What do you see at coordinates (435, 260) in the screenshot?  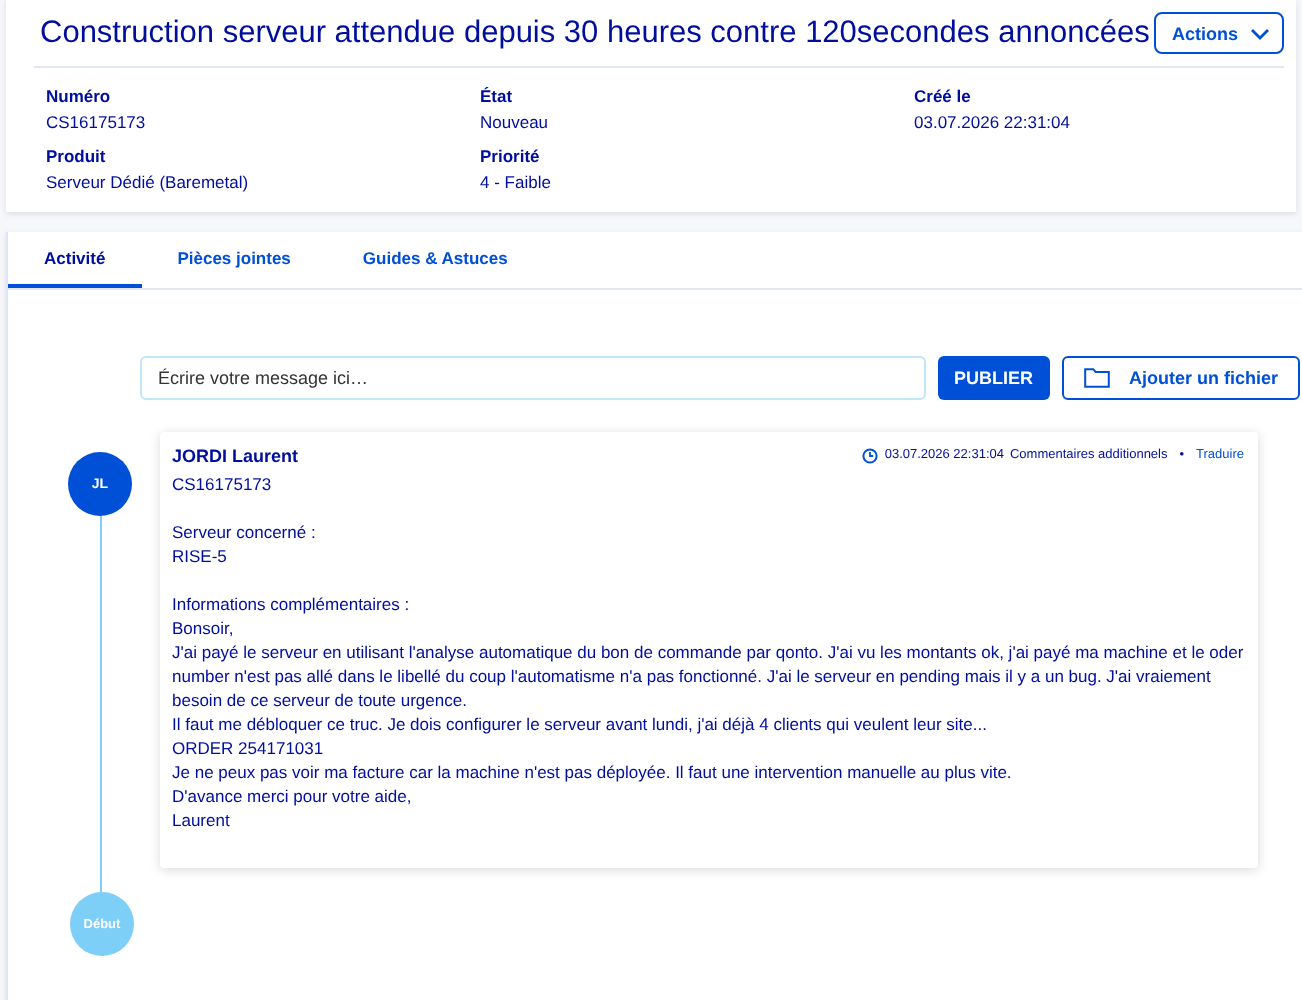 I see `tab: Guides & Astuces` at bounding box center [435, 260].